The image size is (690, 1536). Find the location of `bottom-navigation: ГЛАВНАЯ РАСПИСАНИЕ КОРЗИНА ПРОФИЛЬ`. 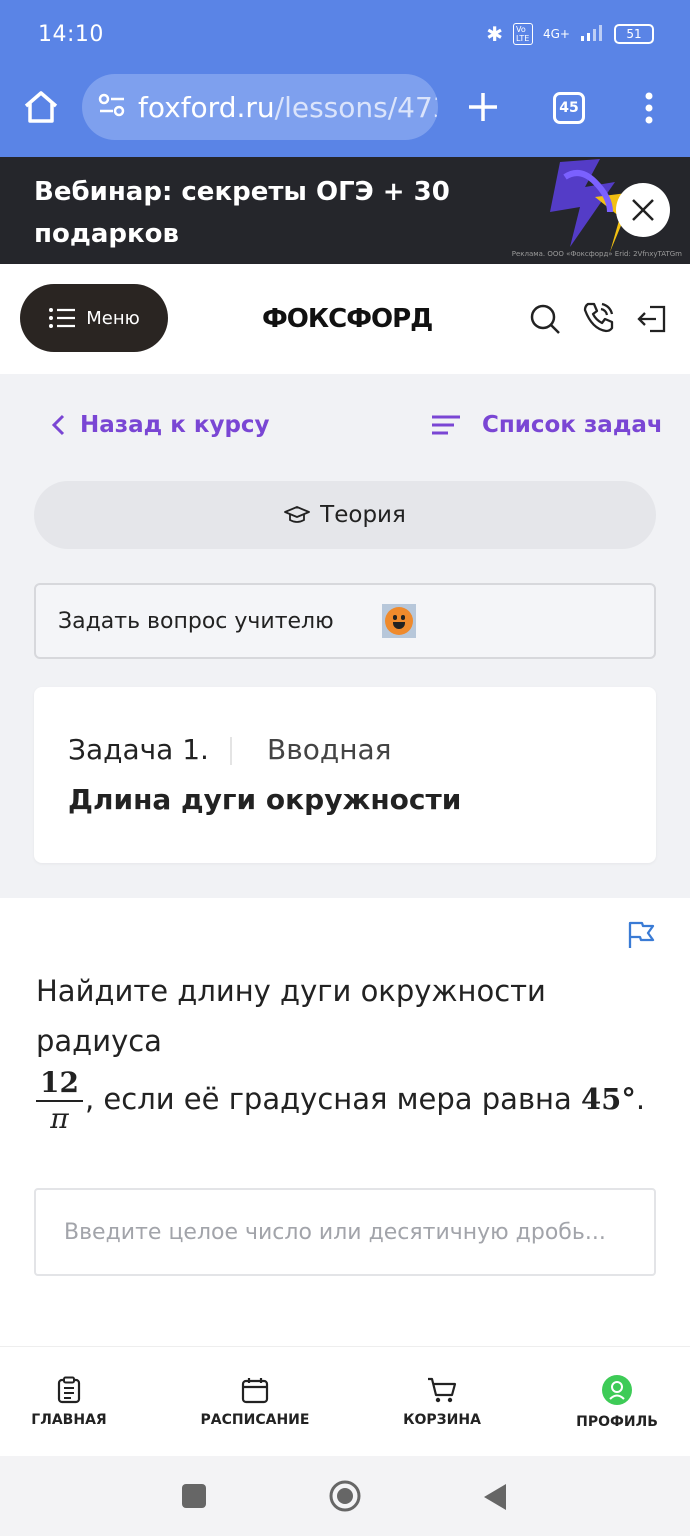

bottom-navigation: ГЛАВНАЯ РАСПИСАНИЕ КОРЗИНА ПРОФИЛЬ is located at coordinates (345, 1401).